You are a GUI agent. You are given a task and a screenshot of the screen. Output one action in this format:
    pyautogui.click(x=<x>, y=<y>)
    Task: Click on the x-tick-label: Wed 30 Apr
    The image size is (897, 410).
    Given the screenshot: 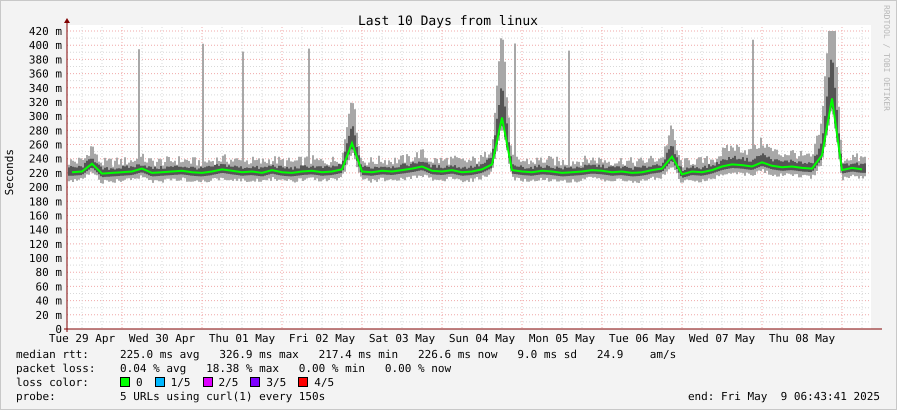 What is the action you would take?
    pyautogui.click(x=162, y=338)
    